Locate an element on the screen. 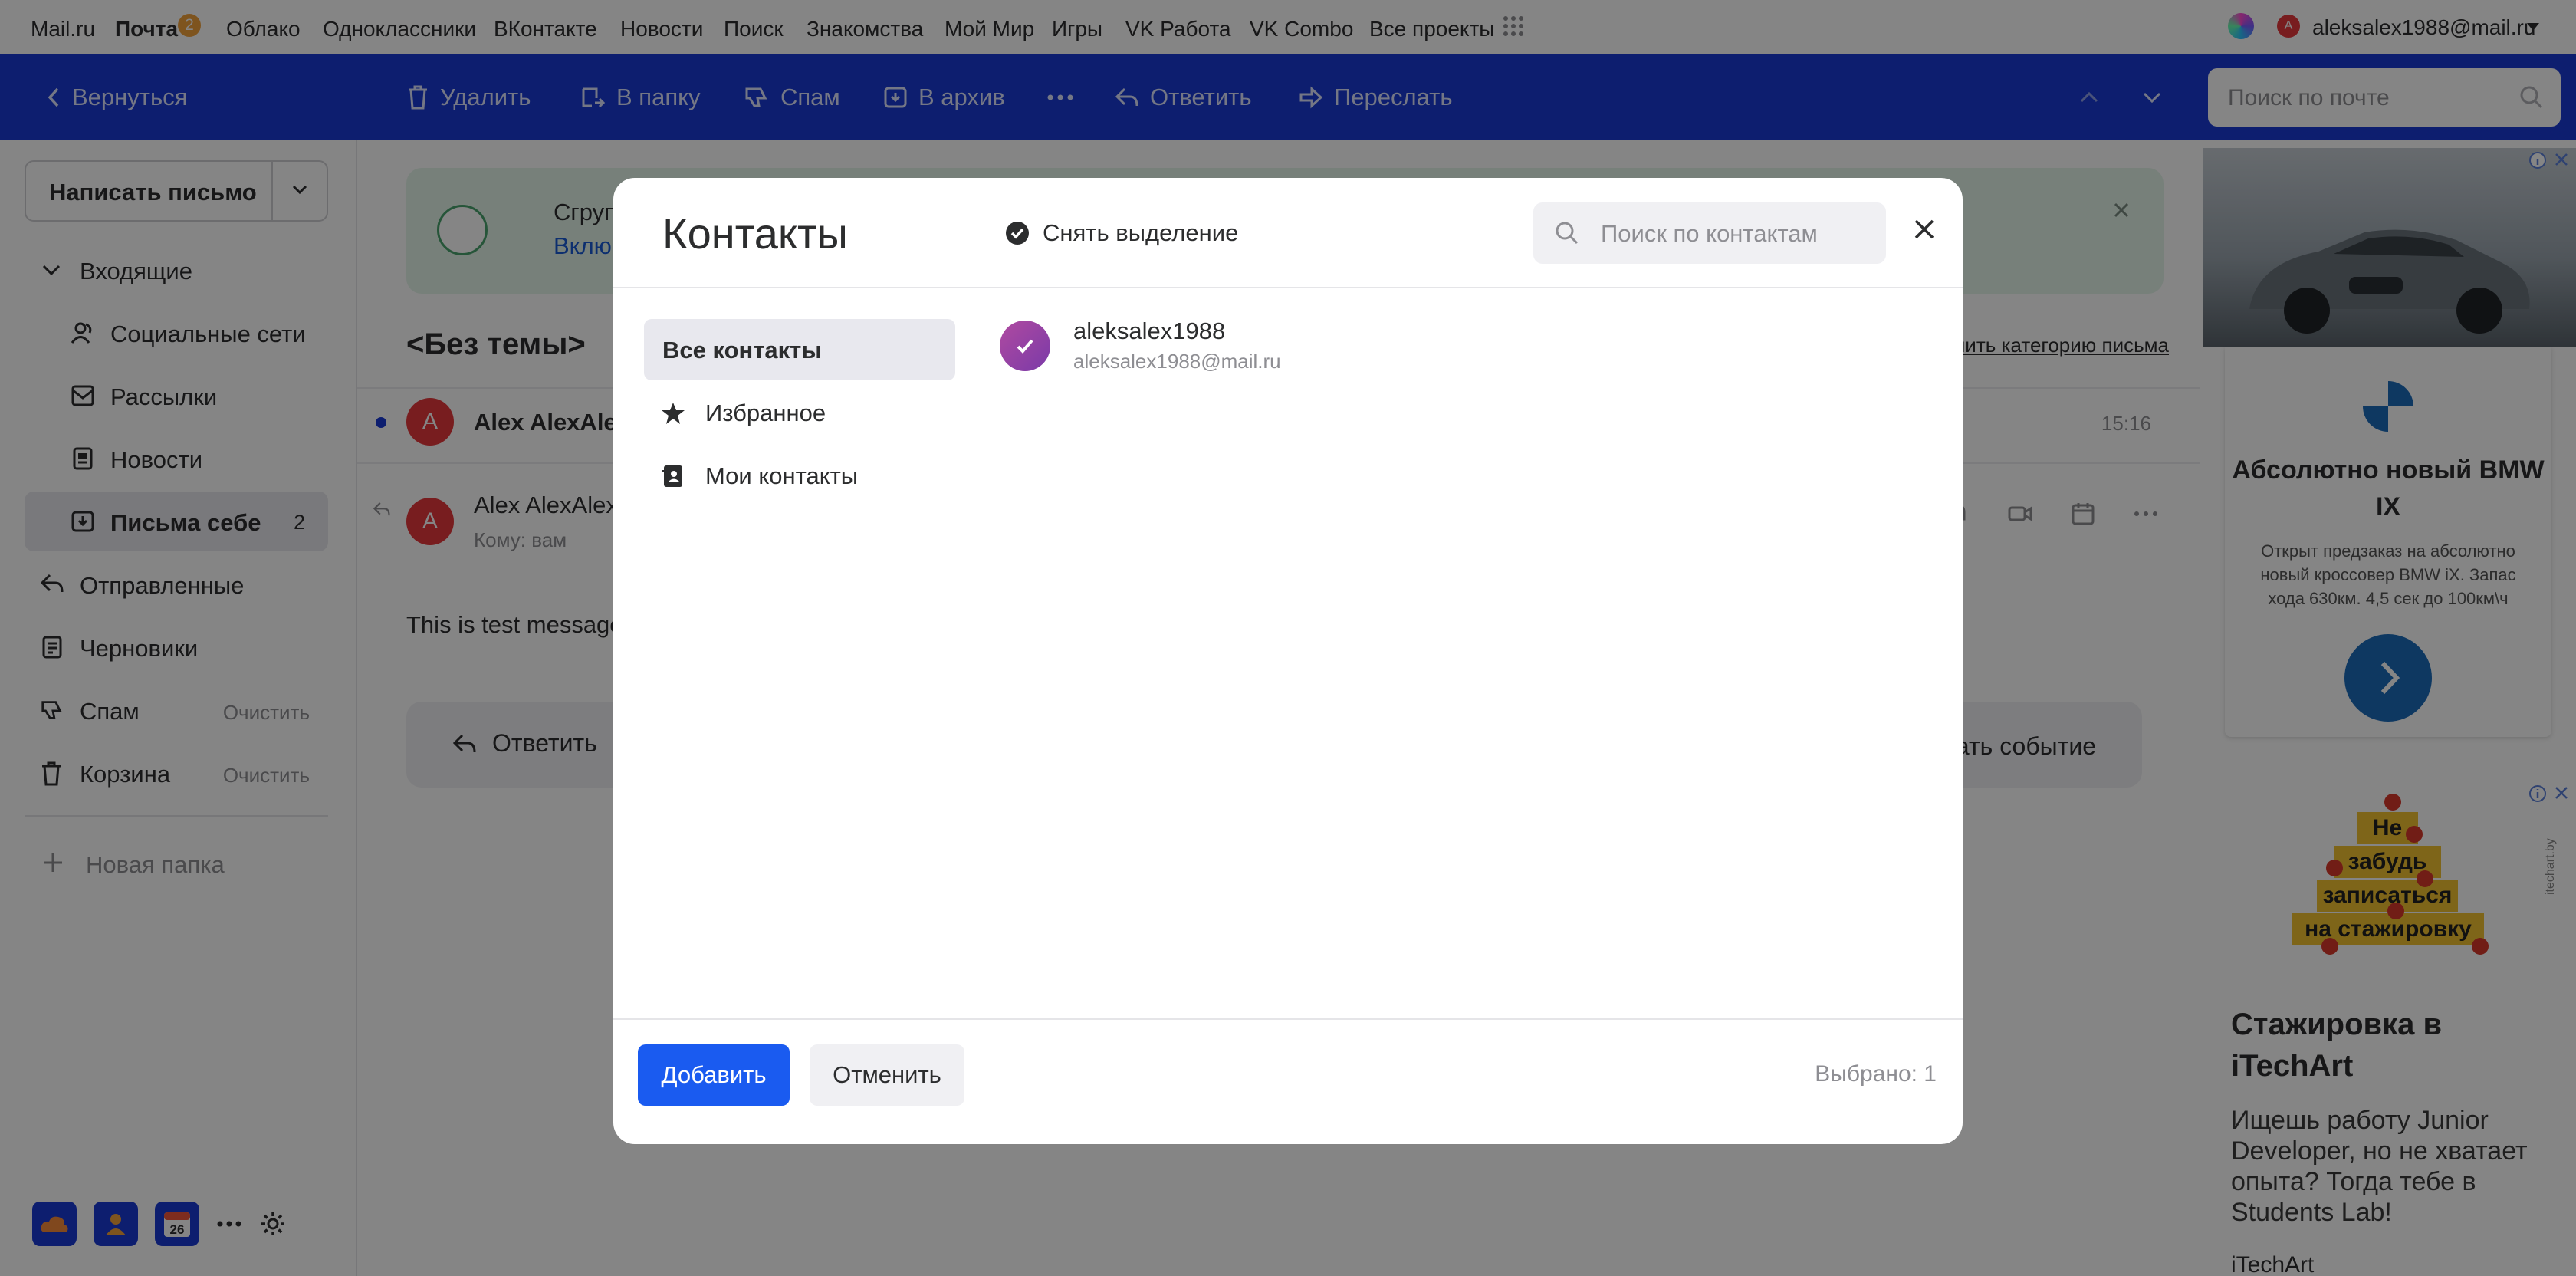 This screenshot has height=1276, width=2576. contact-selected-avatar is located at coordinates (1025, 346).